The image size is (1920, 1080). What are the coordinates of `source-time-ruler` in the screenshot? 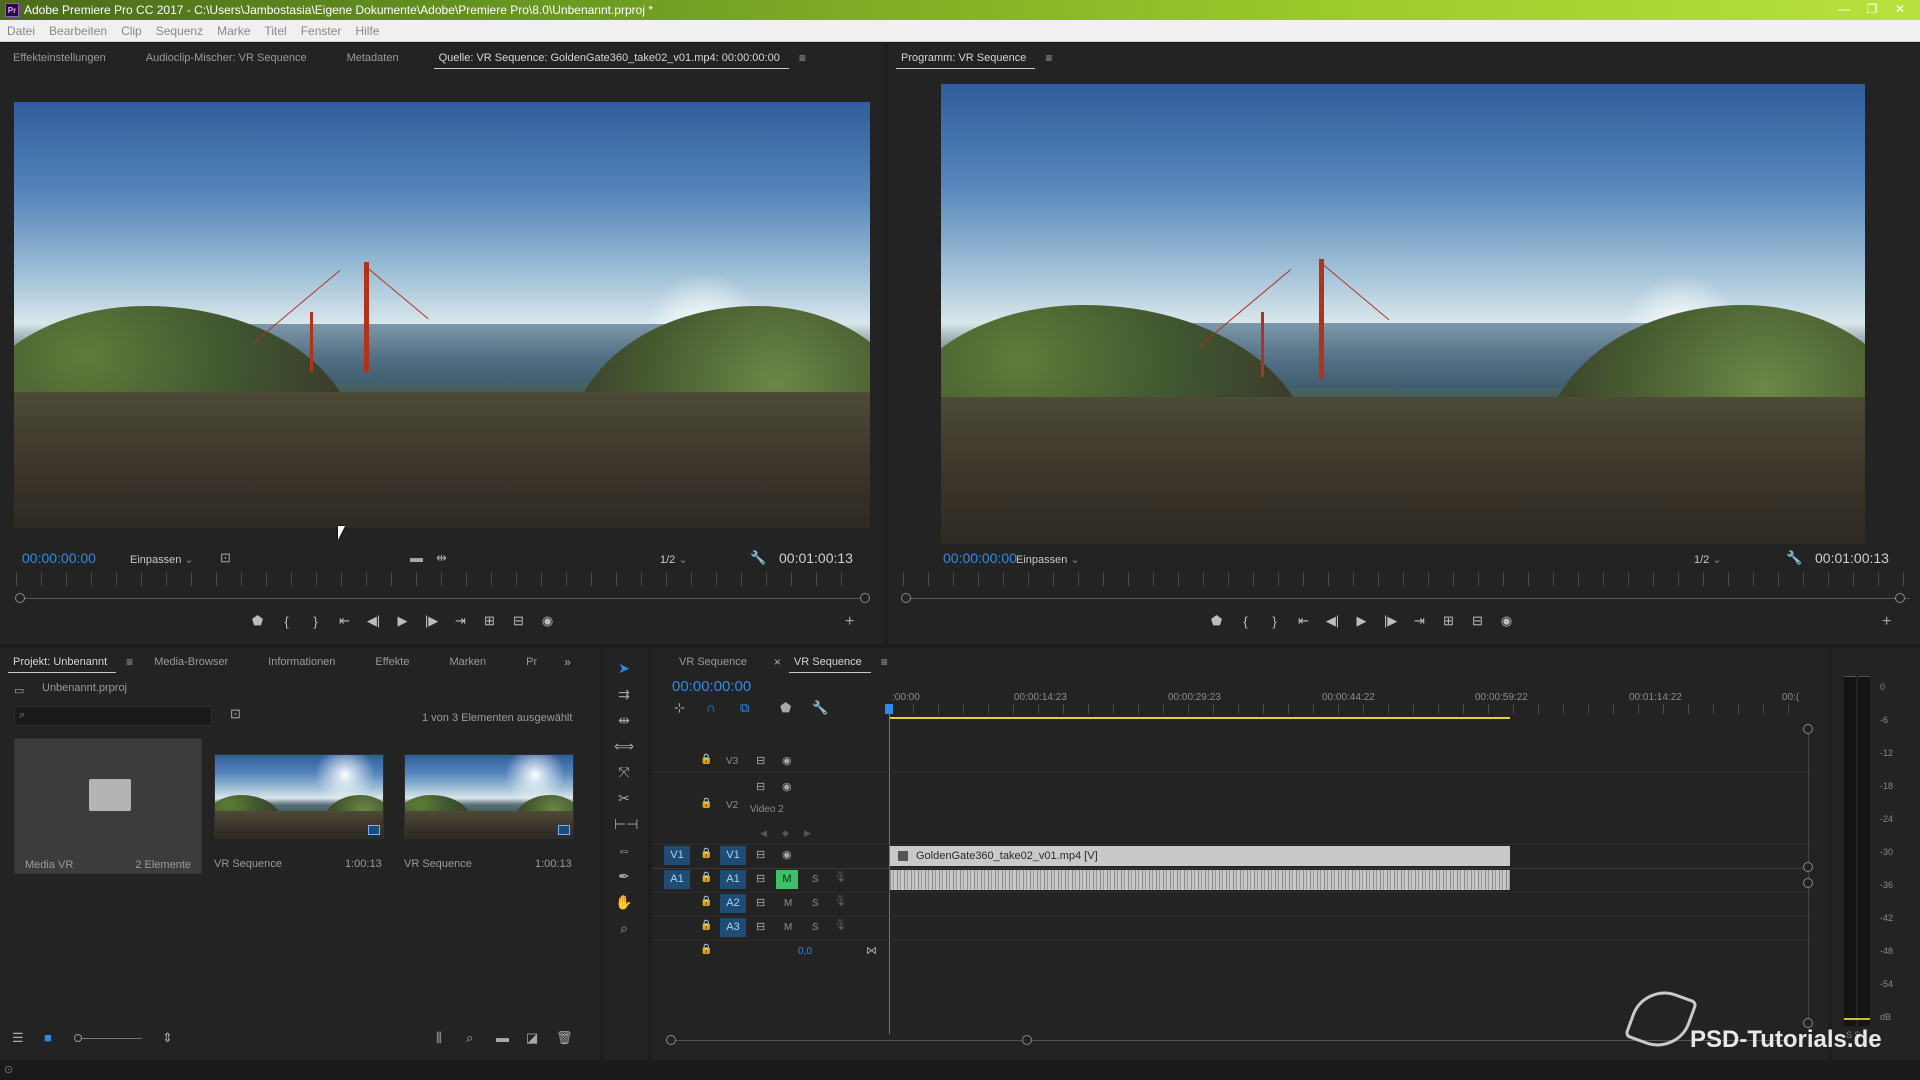 It's located at (441, 579).